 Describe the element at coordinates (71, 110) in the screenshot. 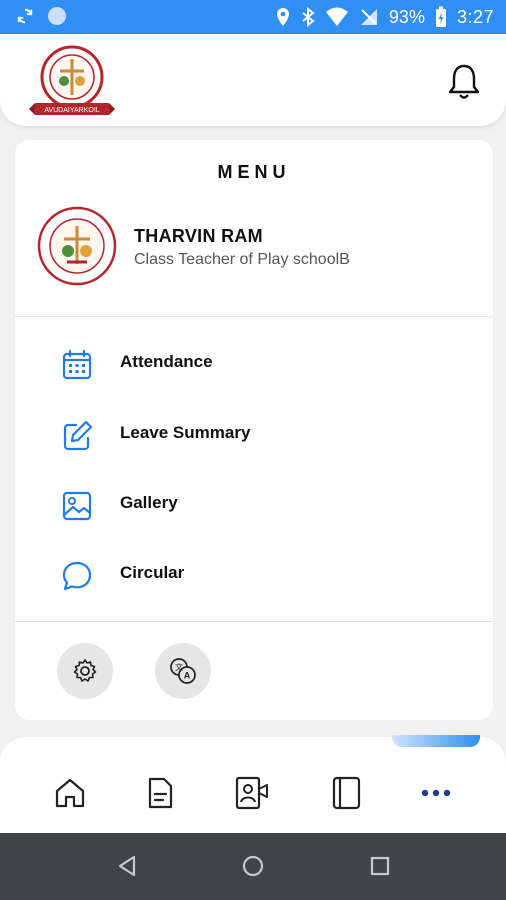

I see `svg-text: AVUDAIYARKOIL` at that location.